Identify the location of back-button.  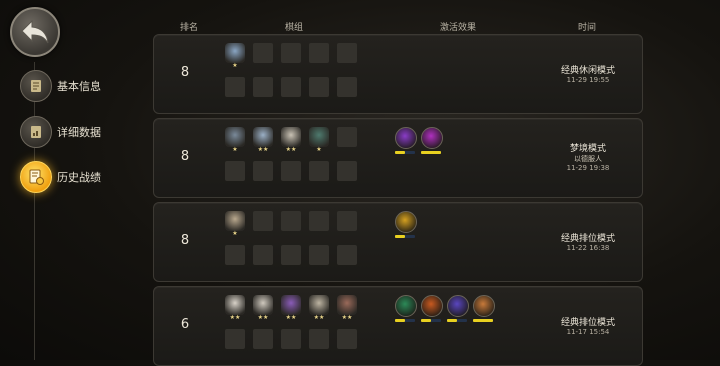
(35, 32).